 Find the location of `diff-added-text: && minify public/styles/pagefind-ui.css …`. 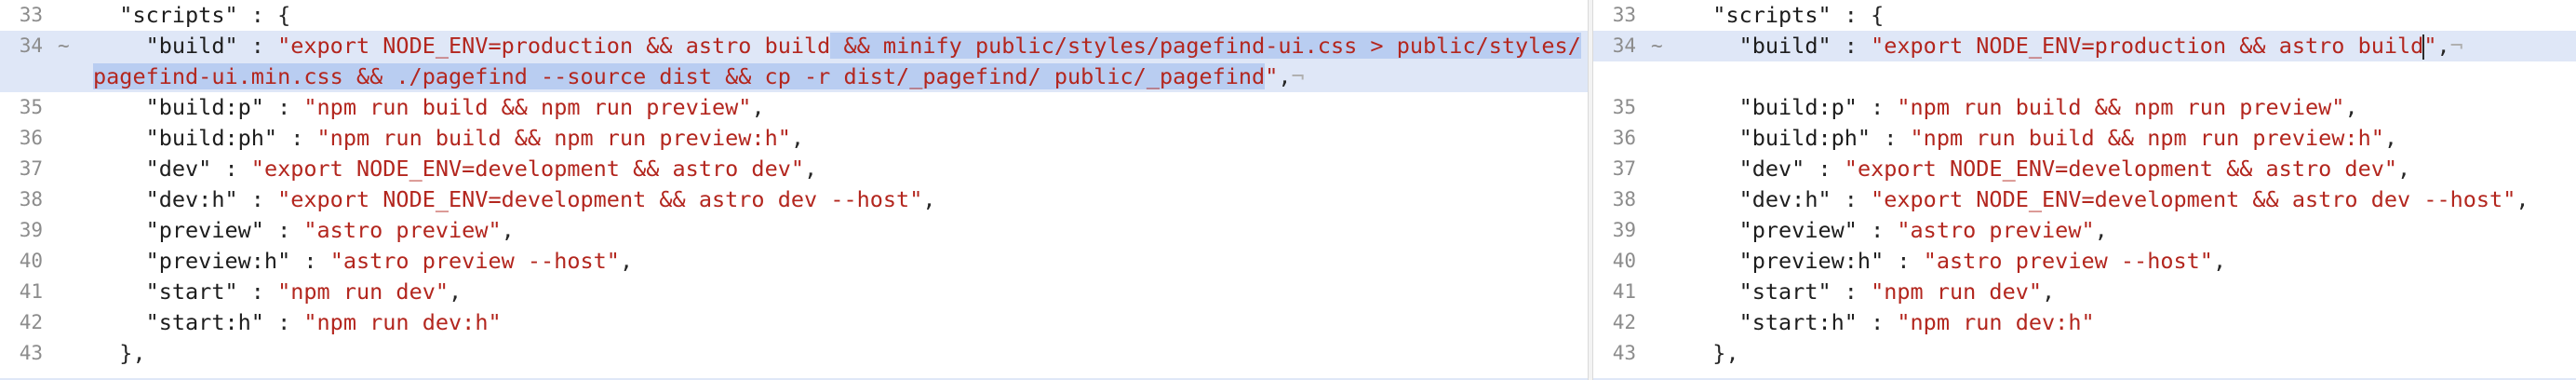

diff-added-text: && minify public/styles/pagefind-ui.css … is located at coordinates (1205, 46).